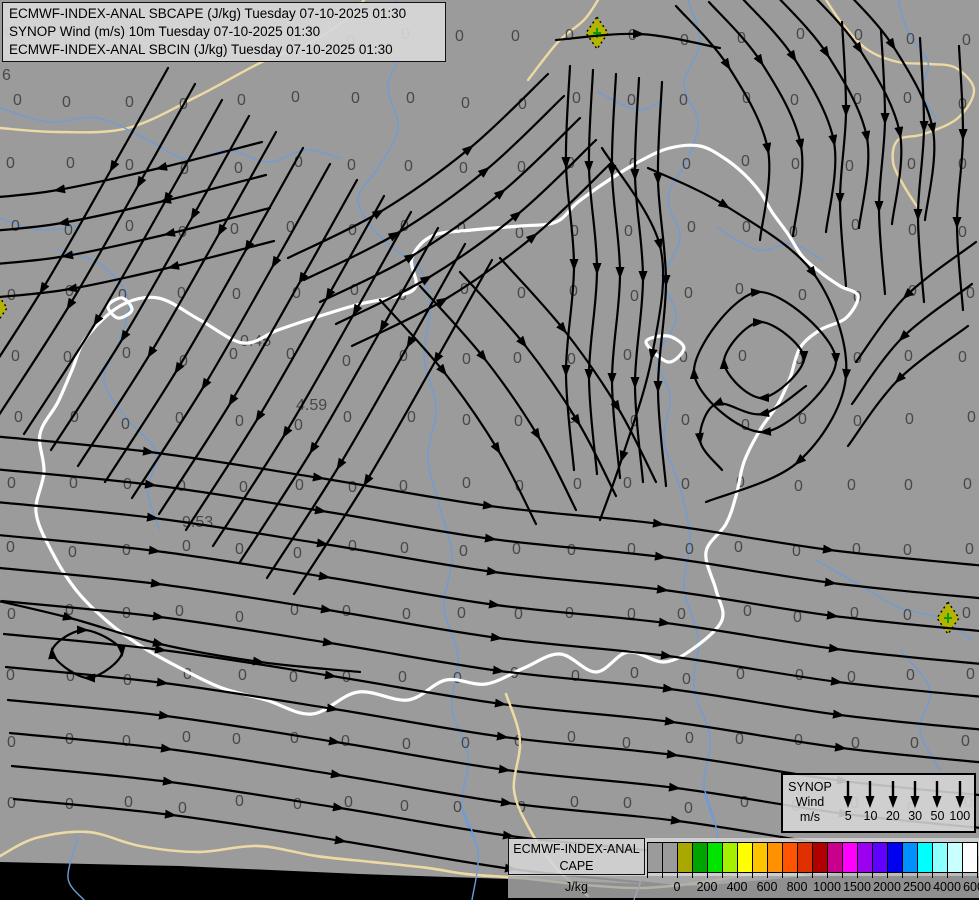 The width and height of the screenshot is (979, 900). What do you see at coordinates (870, 805) in the screenshot?
I see `wind-speed-item: 10` at bounding box center [870, 805].